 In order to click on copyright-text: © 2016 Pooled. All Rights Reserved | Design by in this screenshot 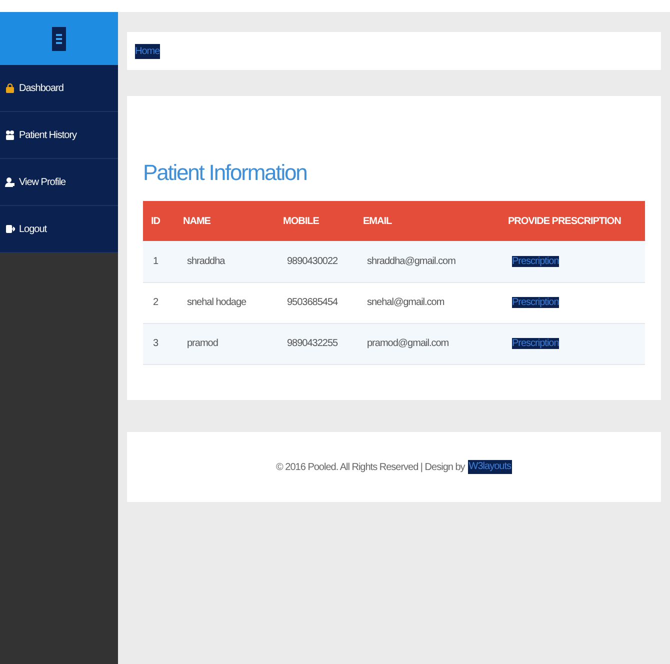, I will do `click(370, 467)`.